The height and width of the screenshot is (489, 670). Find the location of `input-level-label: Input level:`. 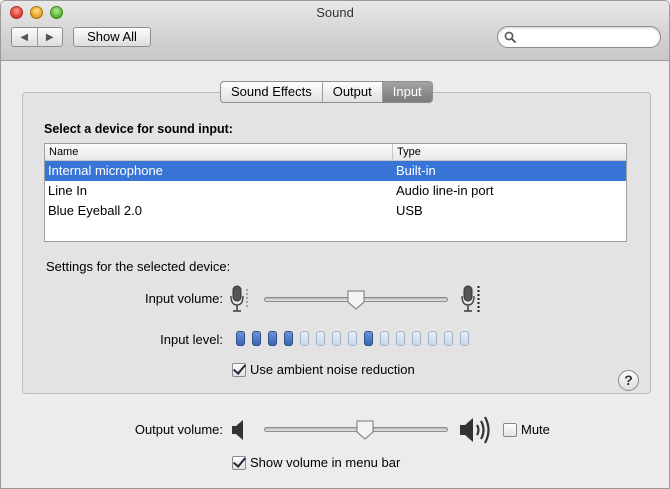

input-level-label: Input level: is located at coordinates (191, 339).